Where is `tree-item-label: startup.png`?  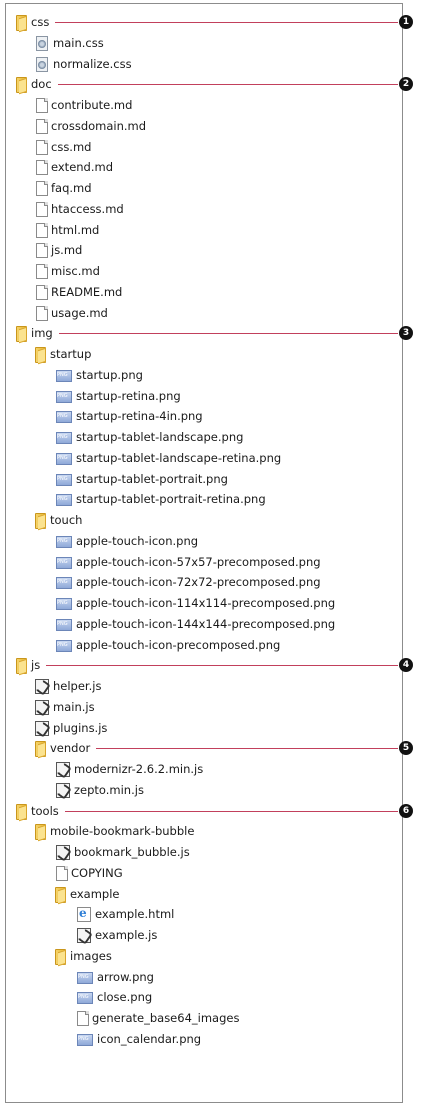 tree-item-label: startup.png is located at coordinates (109, 375).